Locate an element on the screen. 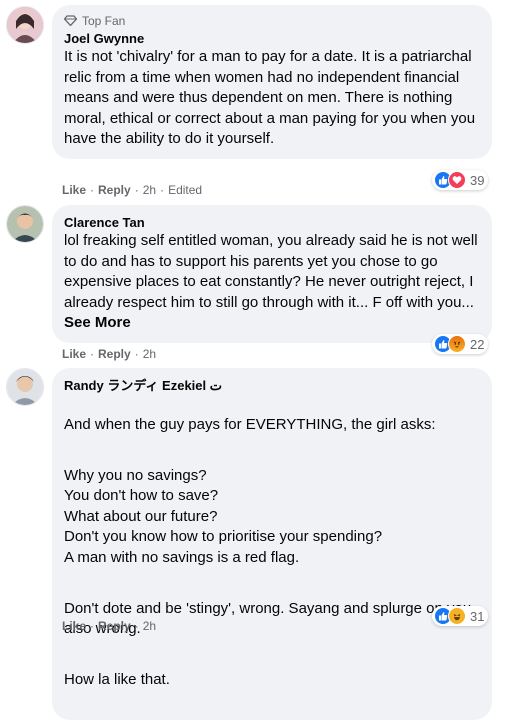 Image resolution: width=524 pixels, height=720 pixels. reaction-summary: 39 is located at coordinates (460, 180).